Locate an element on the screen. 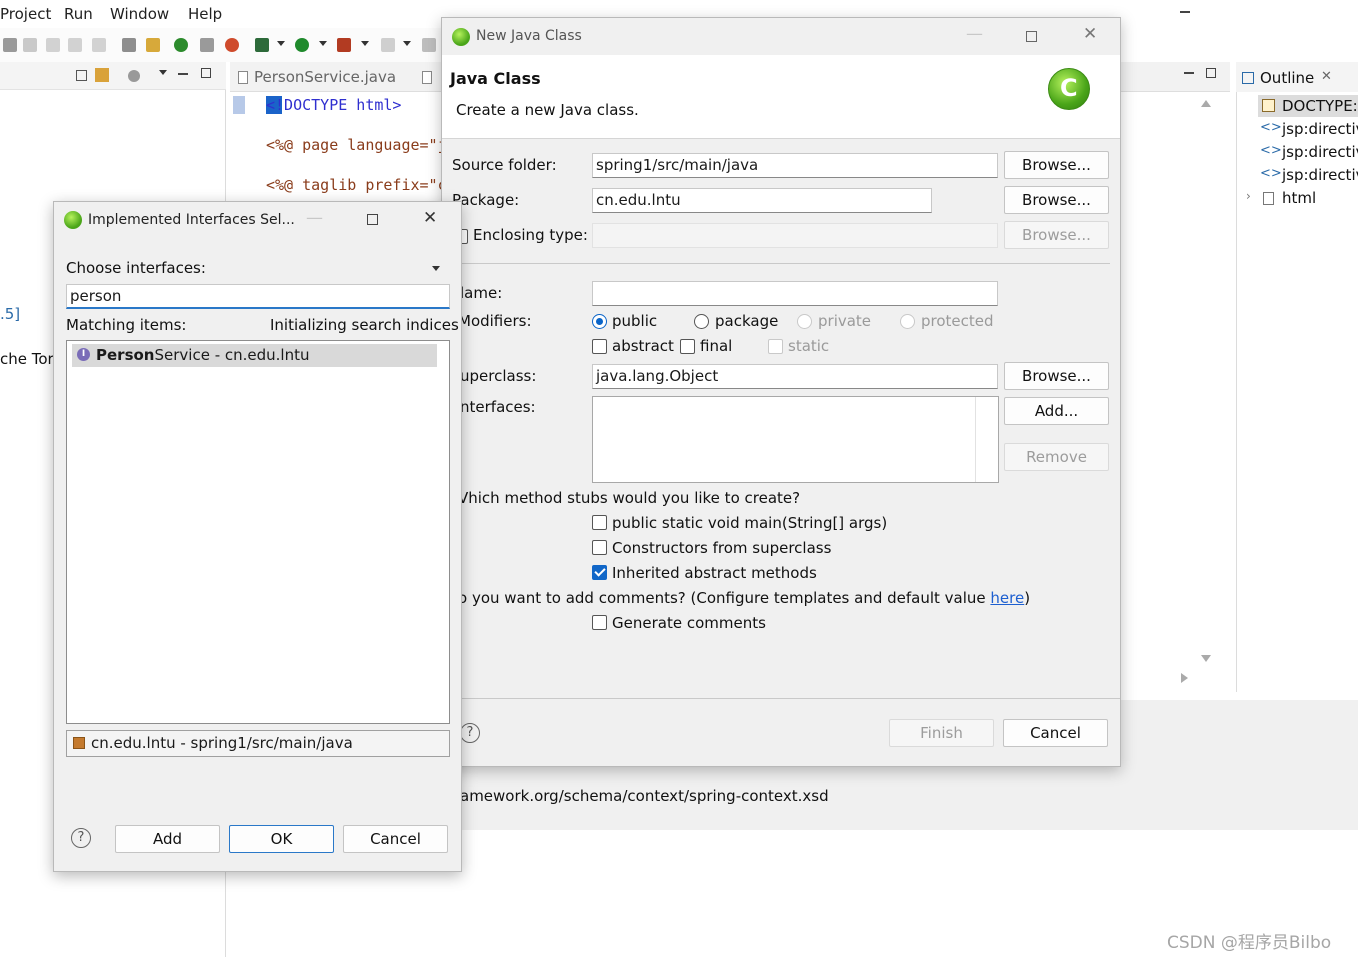 Image resolution: width=1358 pixels, height=957 pixels. protected-radio is located at coordinates (907, 321).